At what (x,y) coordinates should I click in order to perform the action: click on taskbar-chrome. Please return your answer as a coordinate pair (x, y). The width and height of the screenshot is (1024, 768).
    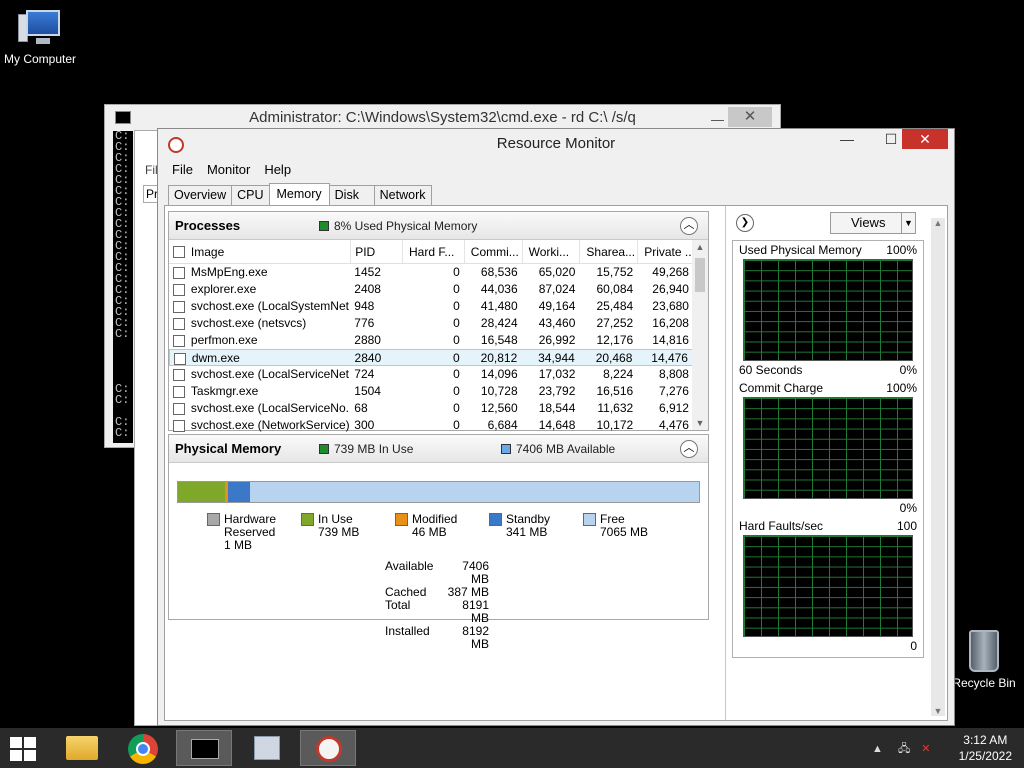
    Looking at the image, I should click on (142, 748).